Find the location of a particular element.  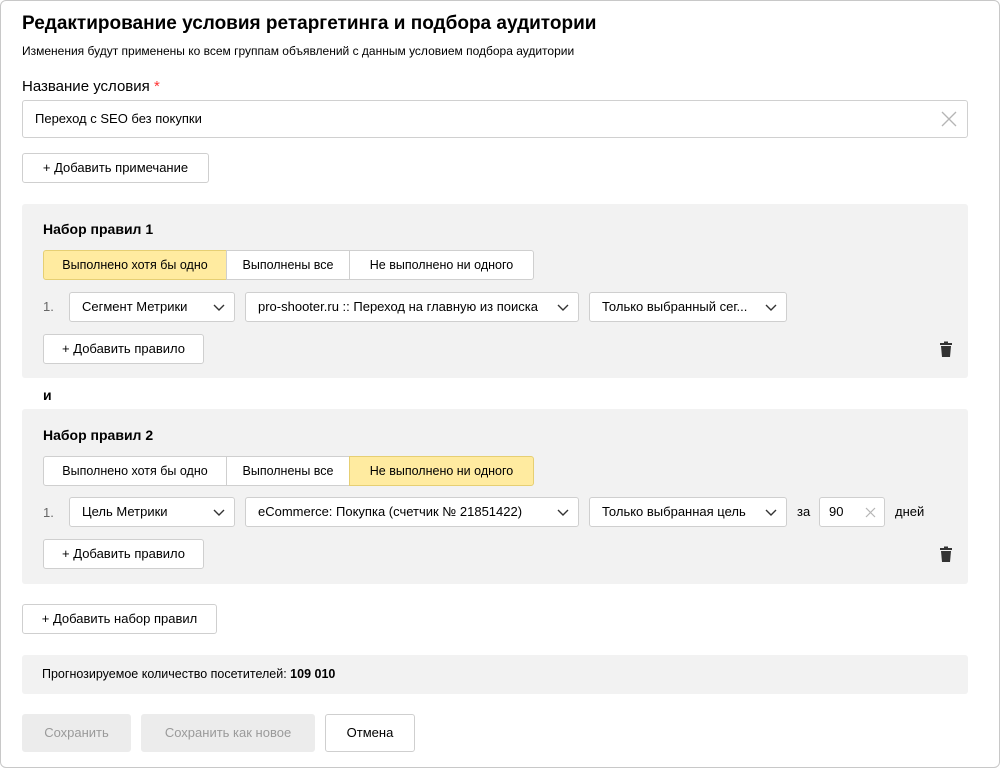

save-button: Сохранить is located at coordinates (76, 733).